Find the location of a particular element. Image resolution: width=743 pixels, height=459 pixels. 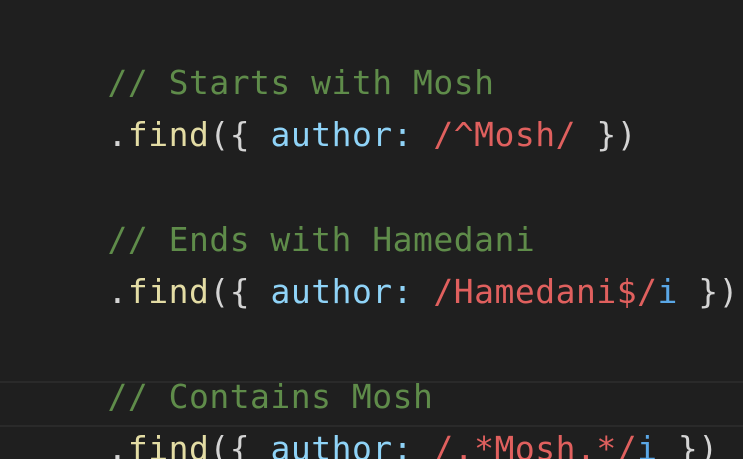

code-line-comment-starts: // Starts with Mosh is located at coordinates (260, 59).